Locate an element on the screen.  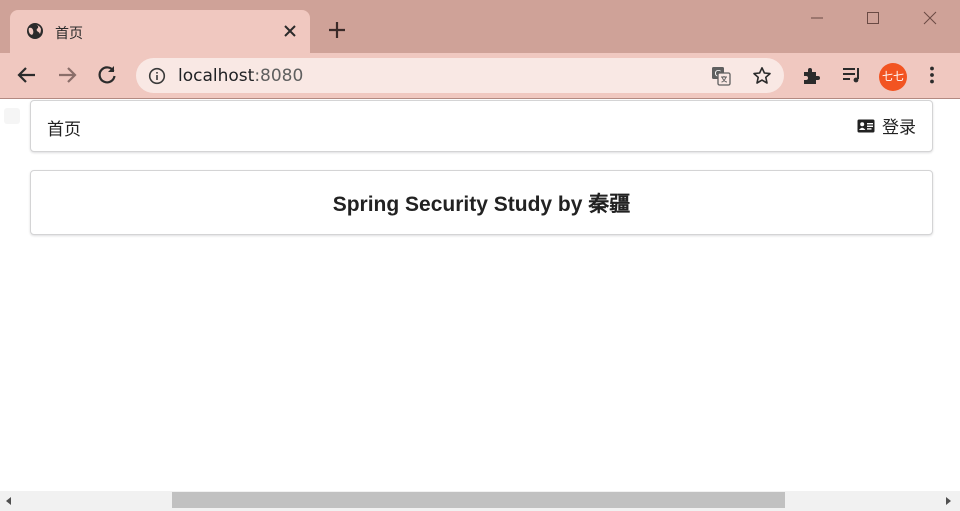
globe-icon is located at coordinates (35, 31).